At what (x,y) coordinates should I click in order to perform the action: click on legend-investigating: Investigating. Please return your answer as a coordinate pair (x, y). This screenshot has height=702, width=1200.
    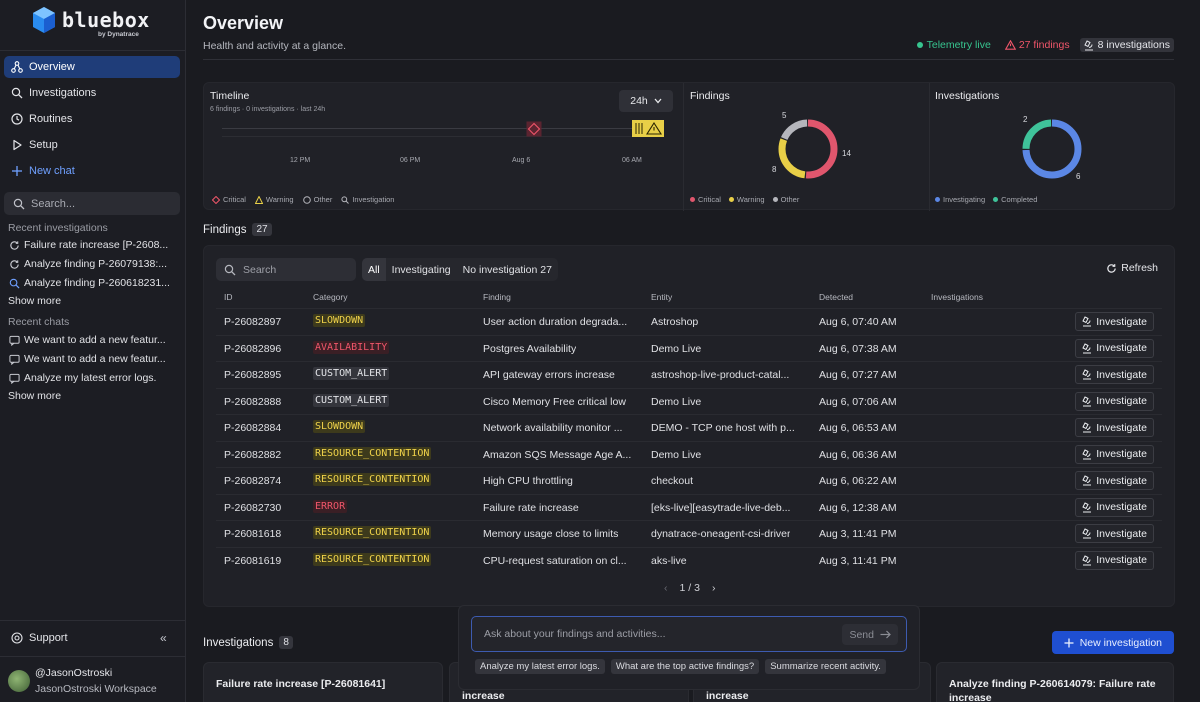
    Looking at the image, I should click on (960, 199).